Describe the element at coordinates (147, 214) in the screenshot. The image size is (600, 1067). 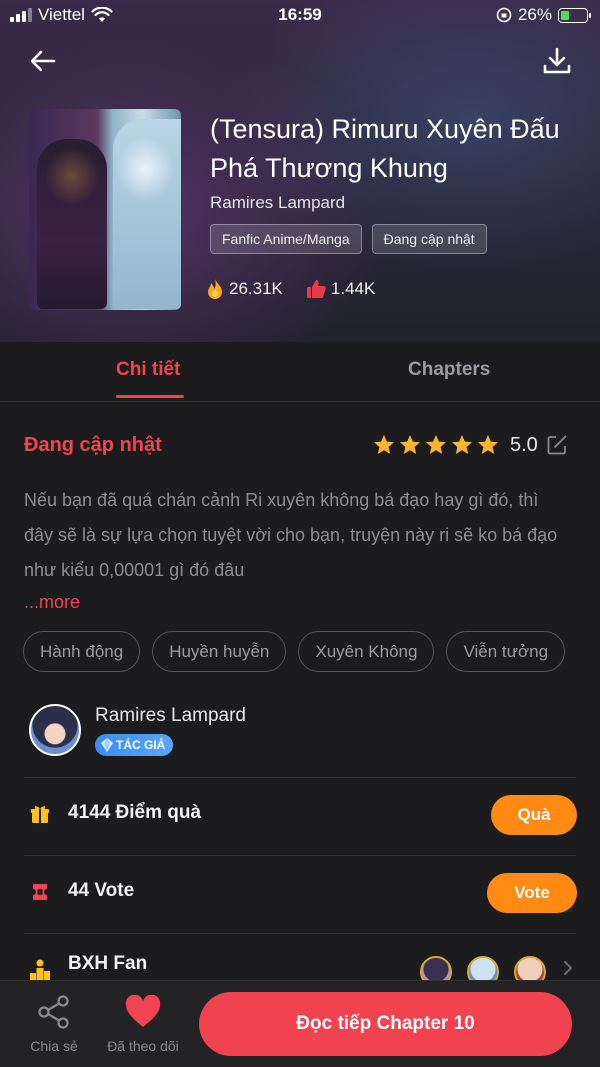
I see `cover-figure-right` at that location.